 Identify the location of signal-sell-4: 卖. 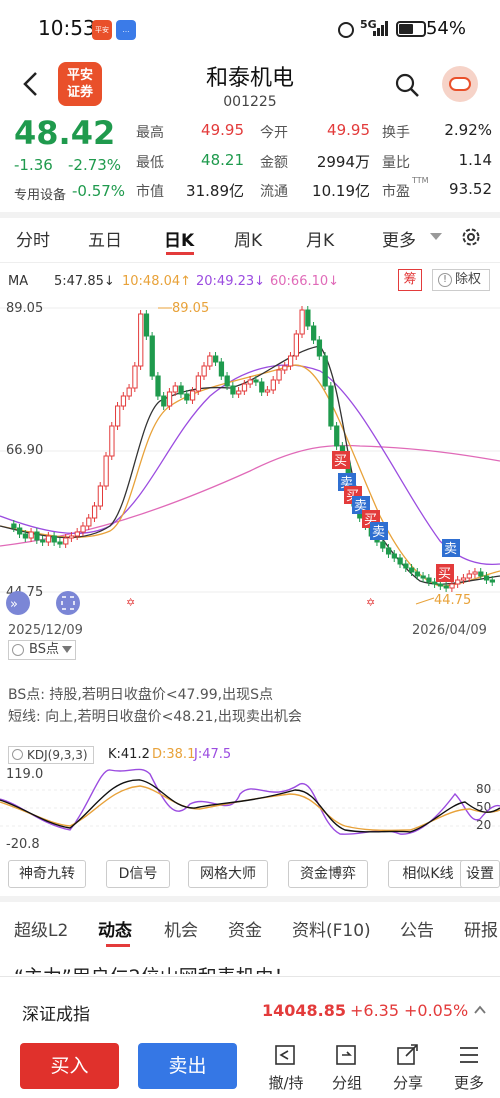
(379, 531).